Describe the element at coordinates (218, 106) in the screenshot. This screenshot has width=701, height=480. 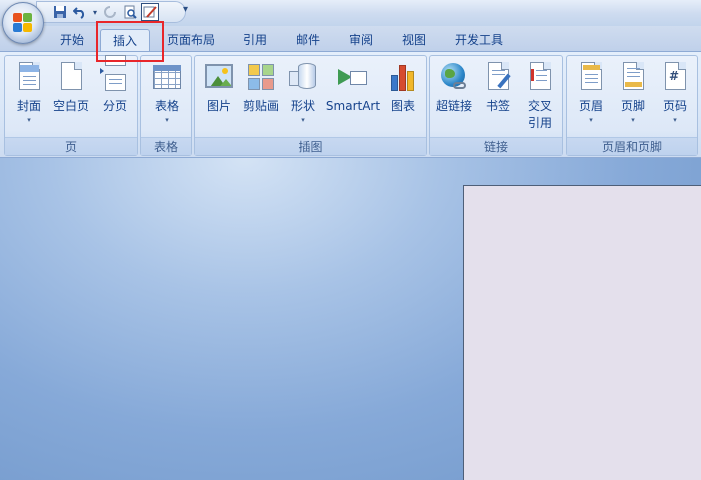
I see `picture-label: 图片` at that location.